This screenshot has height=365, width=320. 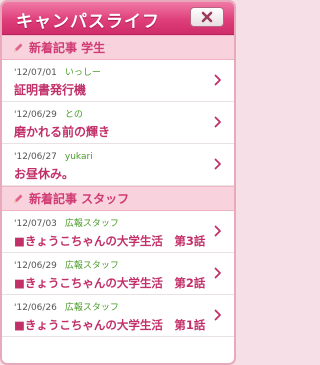 What do you see at coordinates (110, 283) in the screenshot?
I see `item-title: ■きょうこちゃんの大学生活 第2話` at bounding box center [110, 283].